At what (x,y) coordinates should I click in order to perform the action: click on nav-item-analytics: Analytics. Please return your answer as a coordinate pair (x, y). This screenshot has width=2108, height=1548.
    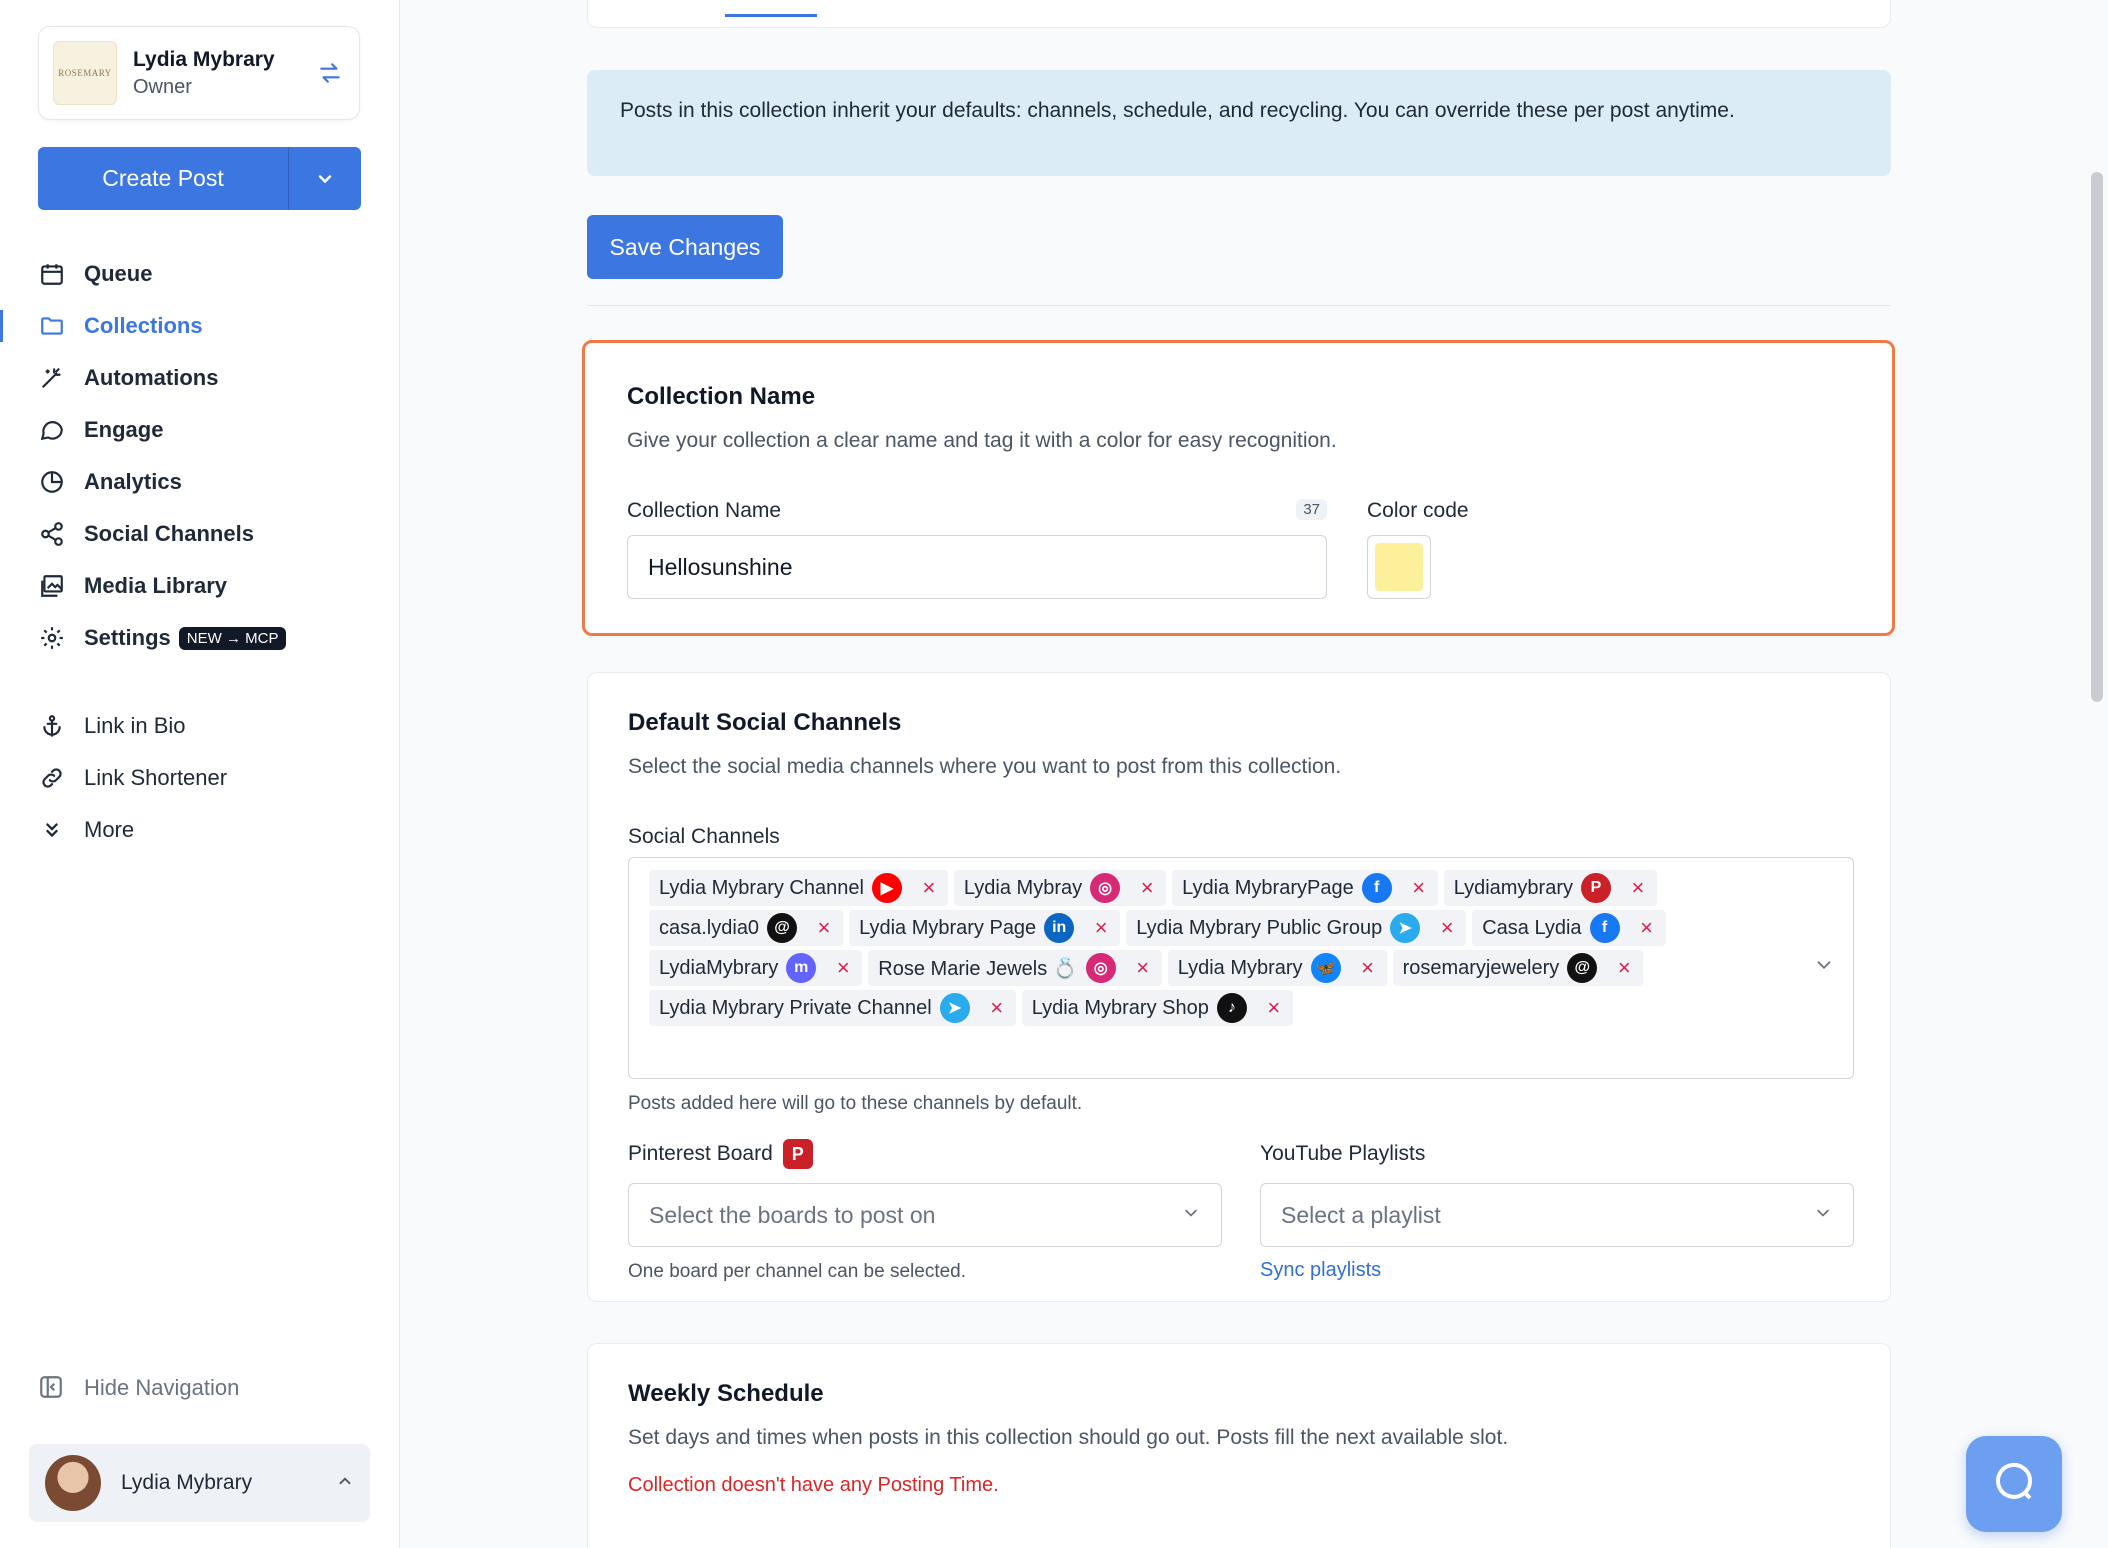
    Looking at the image, I should click on (199, 482).